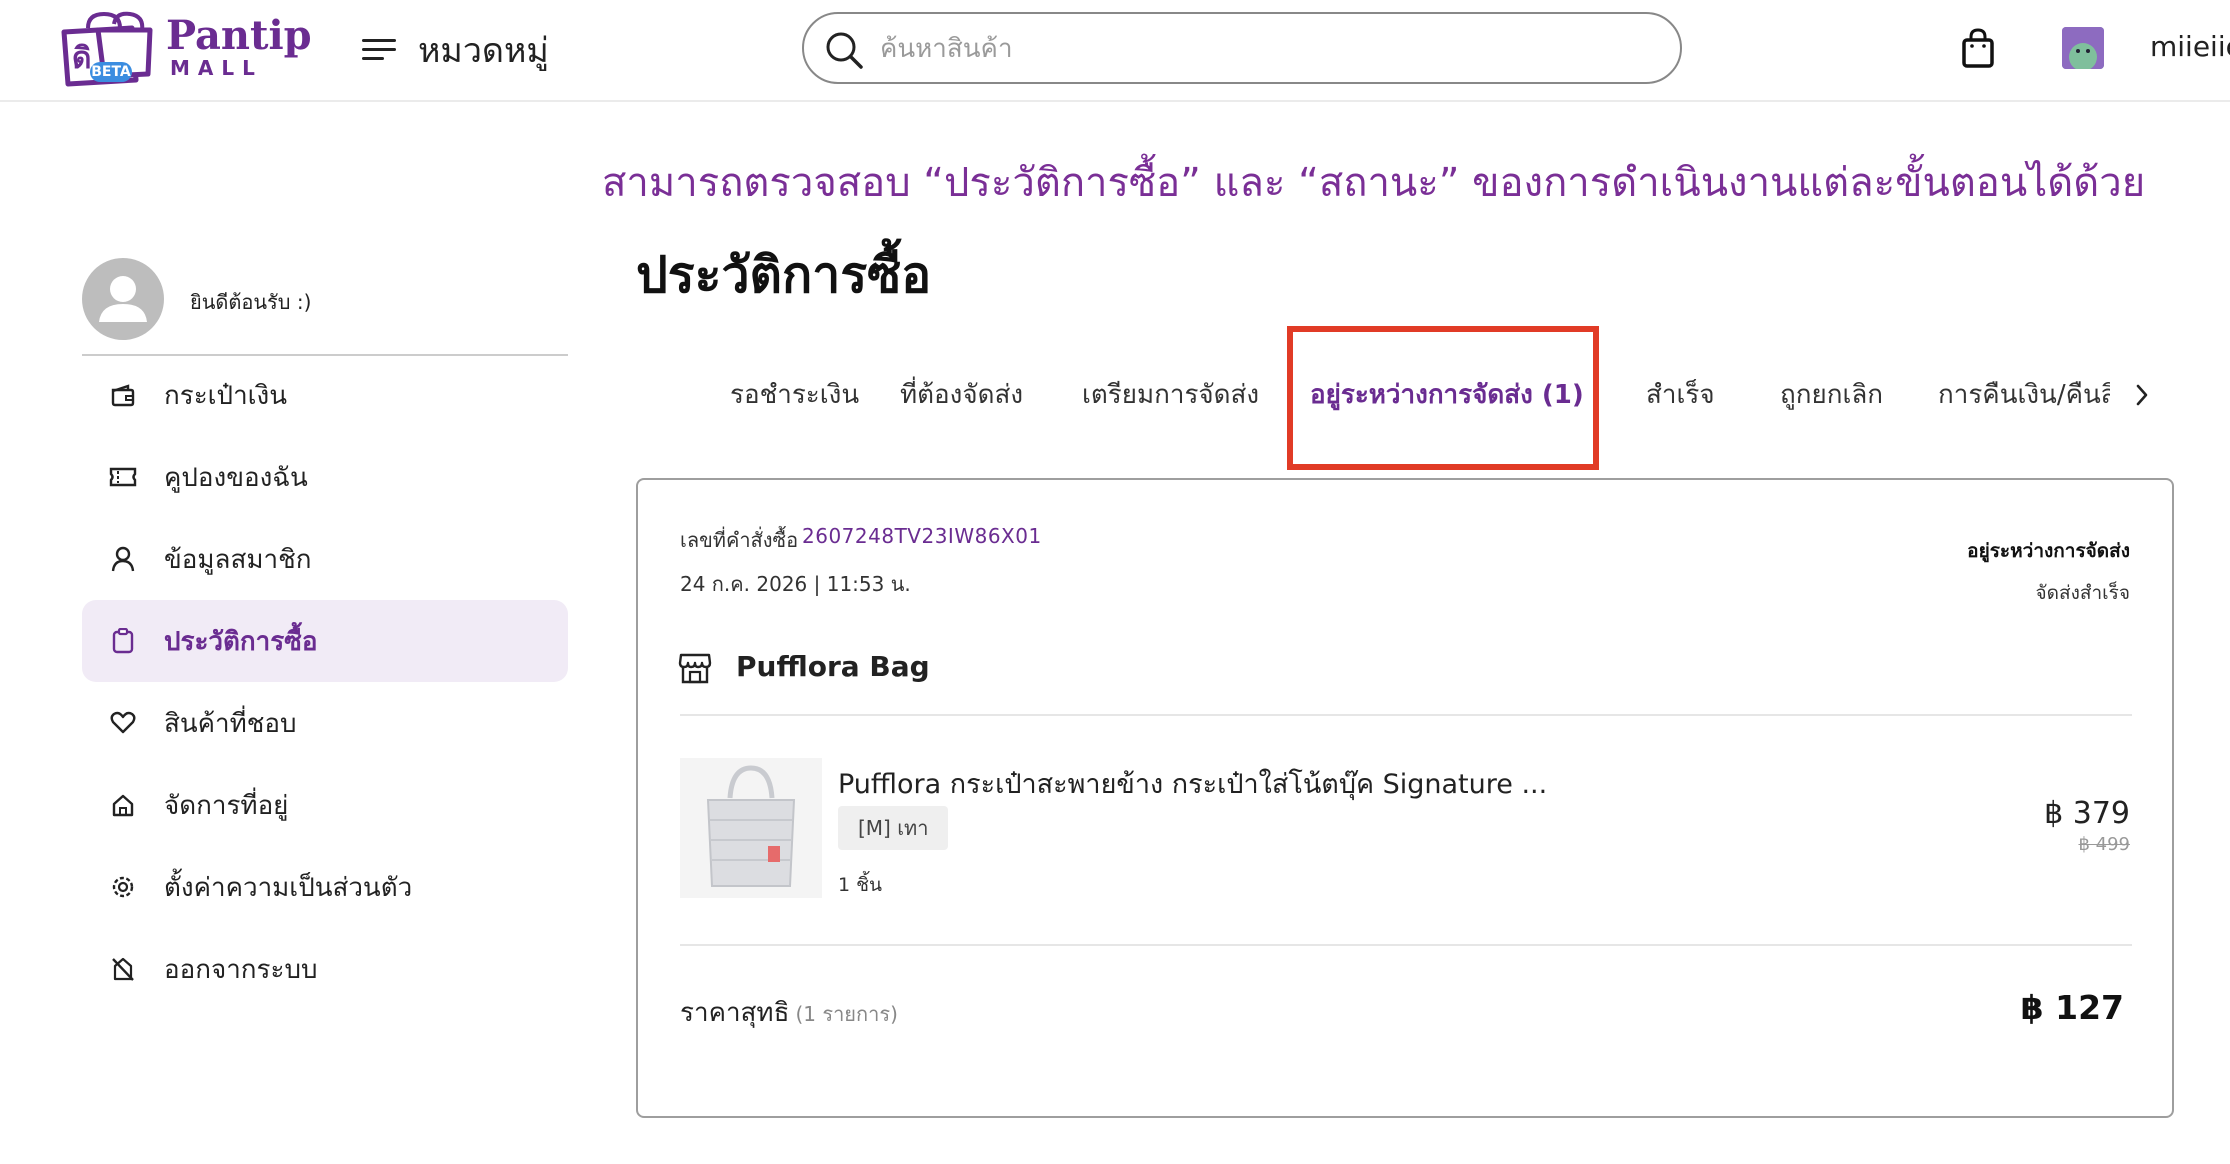  Describe the element at coordinates (325, 307) in the screenshot. I see `profile-summary: ยินดีต้อนรับ :)` at that location.